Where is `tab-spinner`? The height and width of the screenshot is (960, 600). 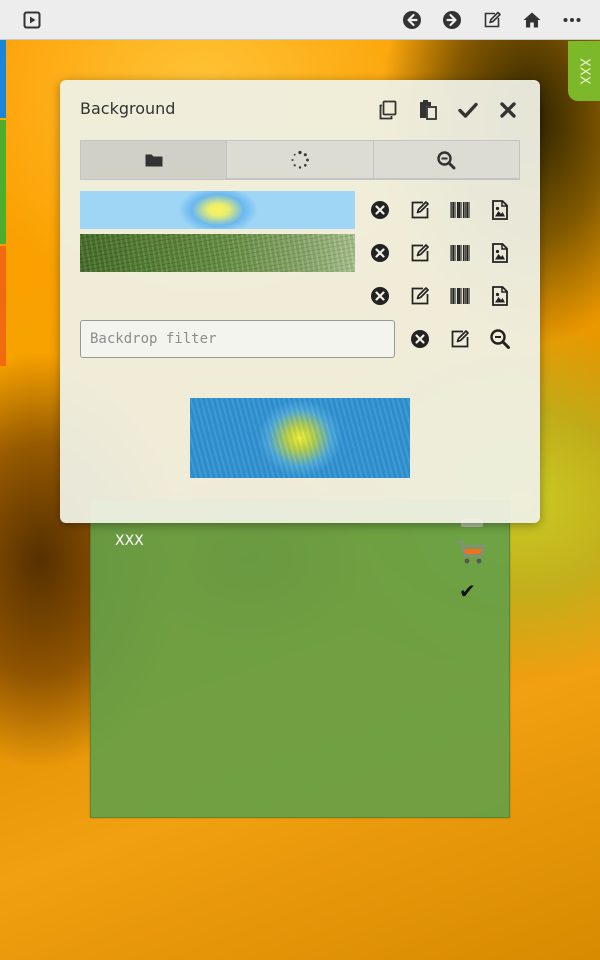 tab-spinner is located at coordinates (299, 159).